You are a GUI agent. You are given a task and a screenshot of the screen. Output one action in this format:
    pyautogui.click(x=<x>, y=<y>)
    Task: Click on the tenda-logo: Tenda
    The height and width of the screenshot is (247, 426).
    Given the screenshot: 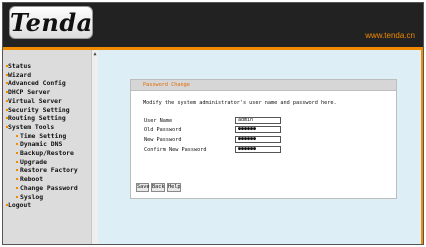 What is the action you would take?
    pyautogui.click(x=51, y=22)
    